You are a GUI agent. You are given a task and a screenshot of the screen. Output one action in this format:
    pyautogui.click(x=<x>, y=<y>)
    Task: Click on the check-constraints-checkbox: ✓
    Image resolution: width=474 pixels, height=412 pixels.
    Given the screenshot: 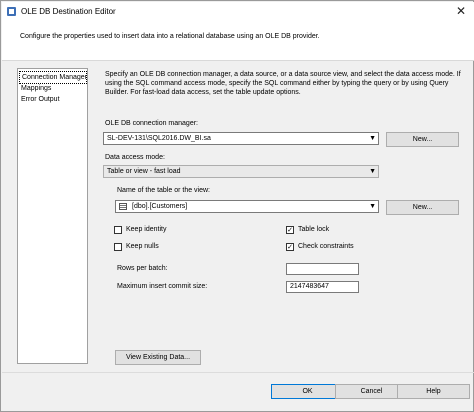 What is the action you would take?
    pyautogui.click(x=290, y=247)
    